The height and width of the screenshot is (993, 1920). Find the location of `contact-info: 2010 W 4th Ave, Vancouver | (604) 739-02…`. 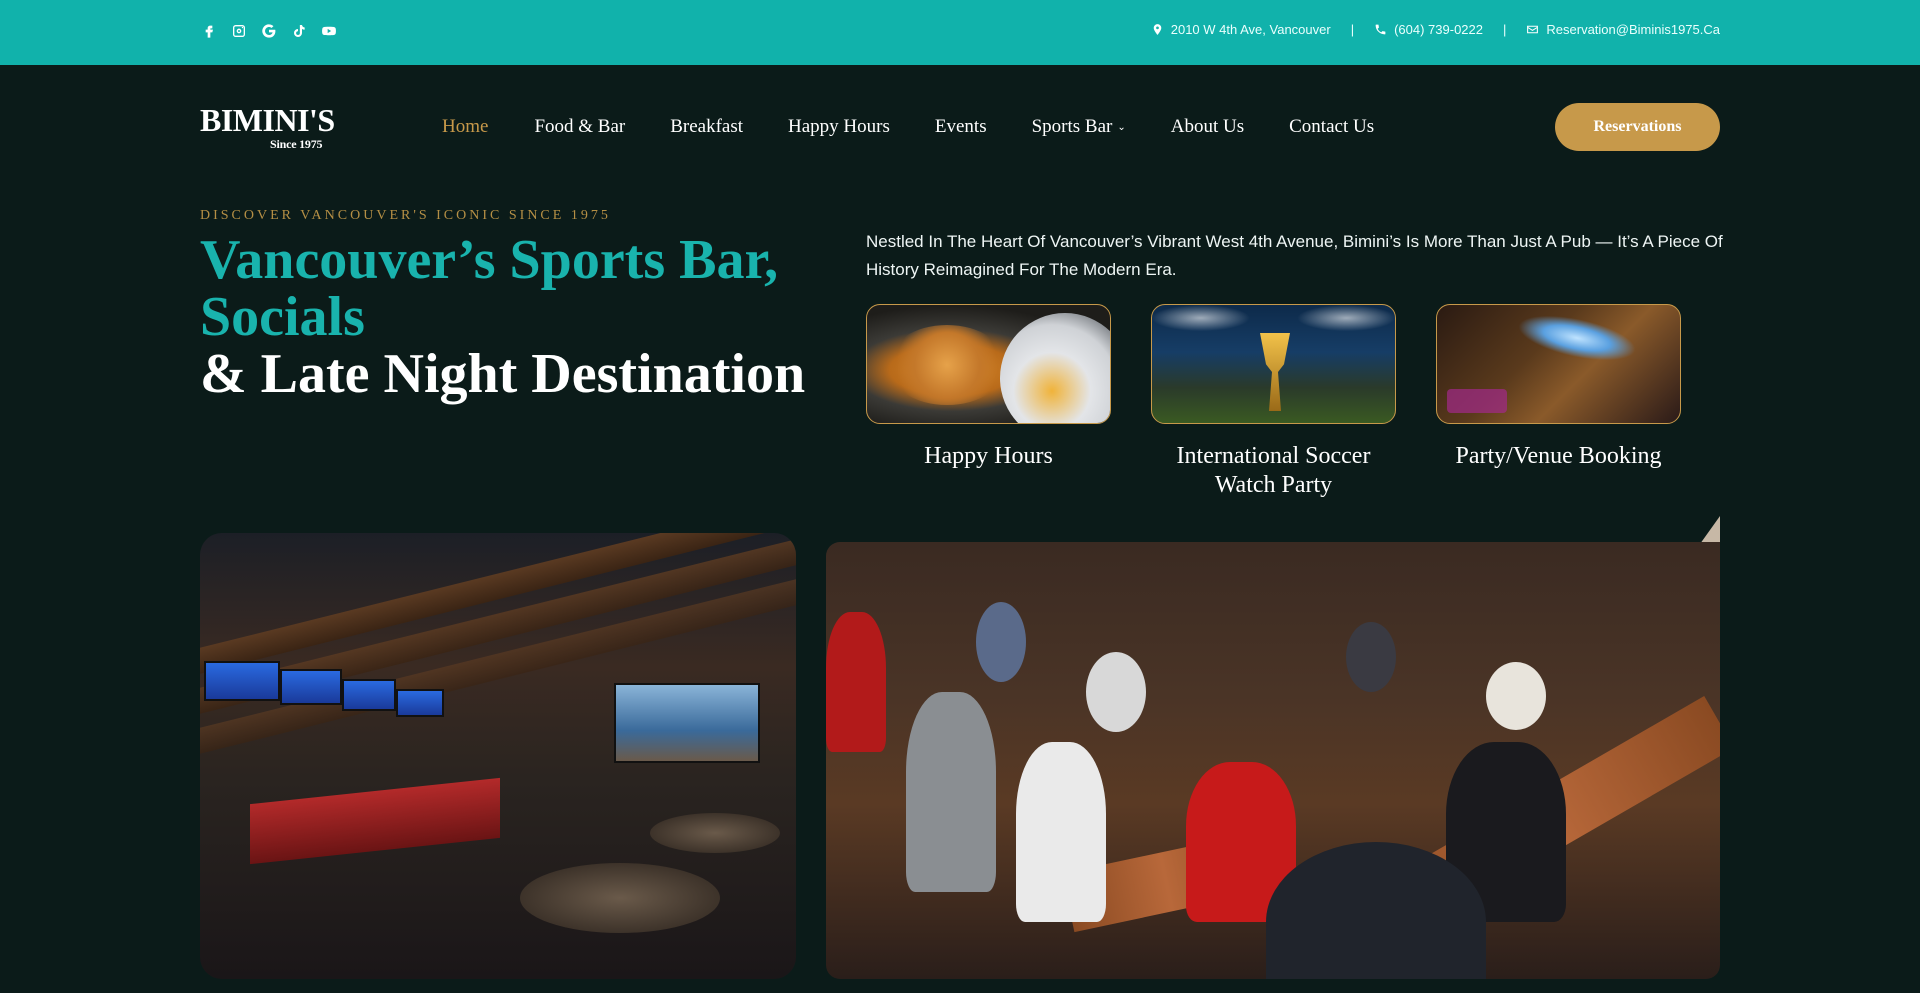

contact-info: 2010 W 4th Ave, Vancouver | (604) 739-02… is located at coordinates (1435, 29).